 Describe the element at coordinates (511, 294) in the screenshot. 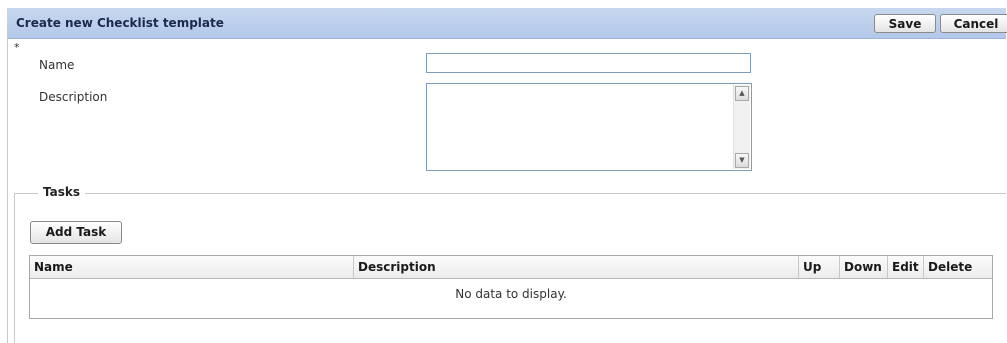

I see `empty-grid-message: No data to display.` at that location.